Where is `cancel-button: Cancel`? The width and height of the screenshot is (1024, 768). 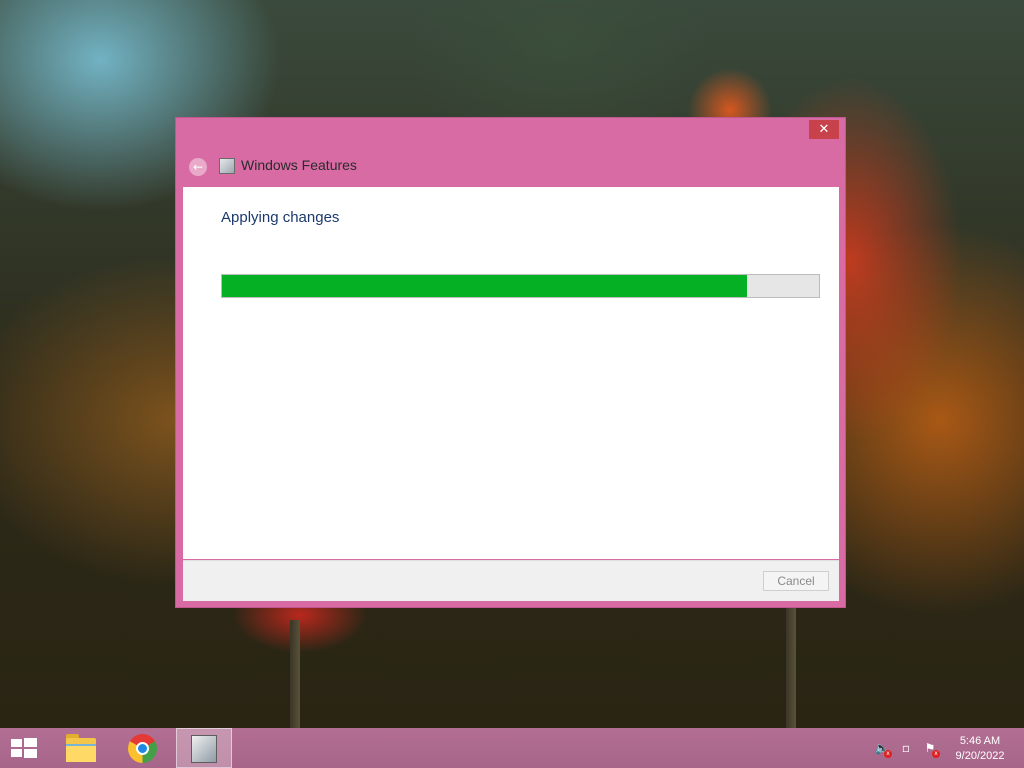 cancel-button: Cancel is located at coordinates (796, 581).